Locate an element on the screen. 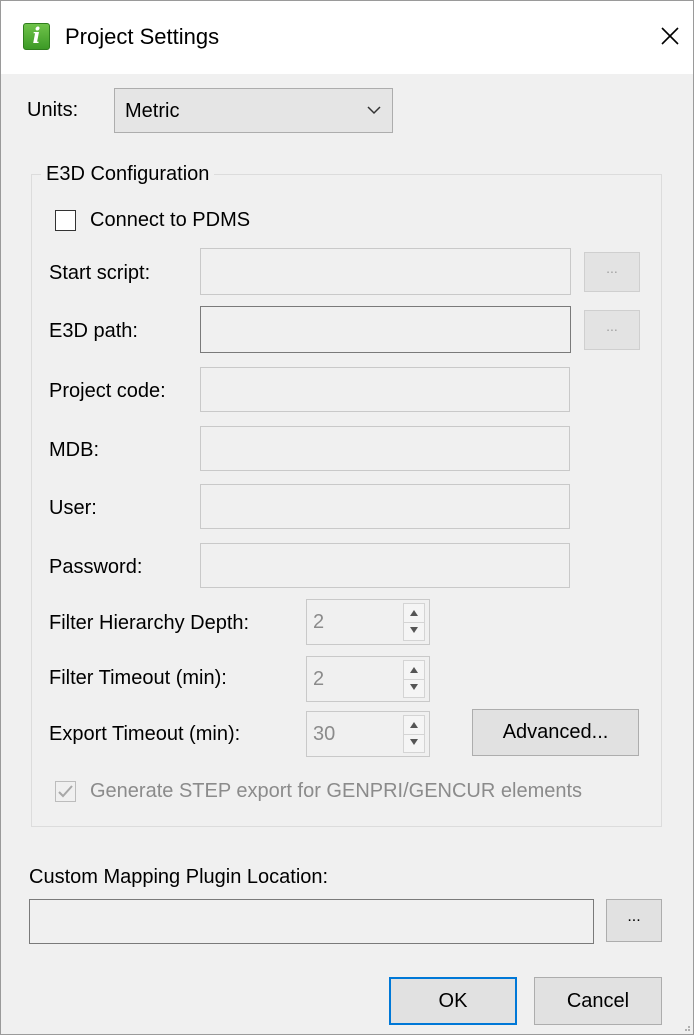  e3d-configuration-title: E3D Configuration is located at coordinates (128, 174).